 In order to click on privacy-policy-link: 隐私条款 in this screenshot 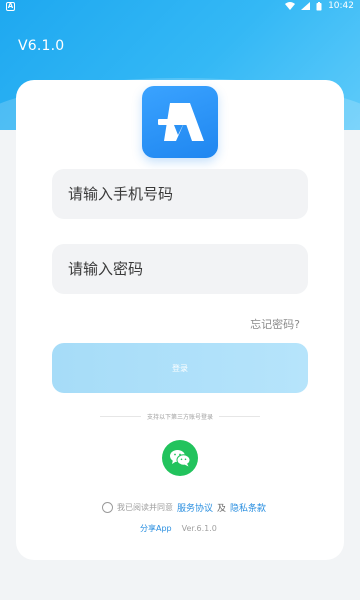, I will do `click(248, 507)`.